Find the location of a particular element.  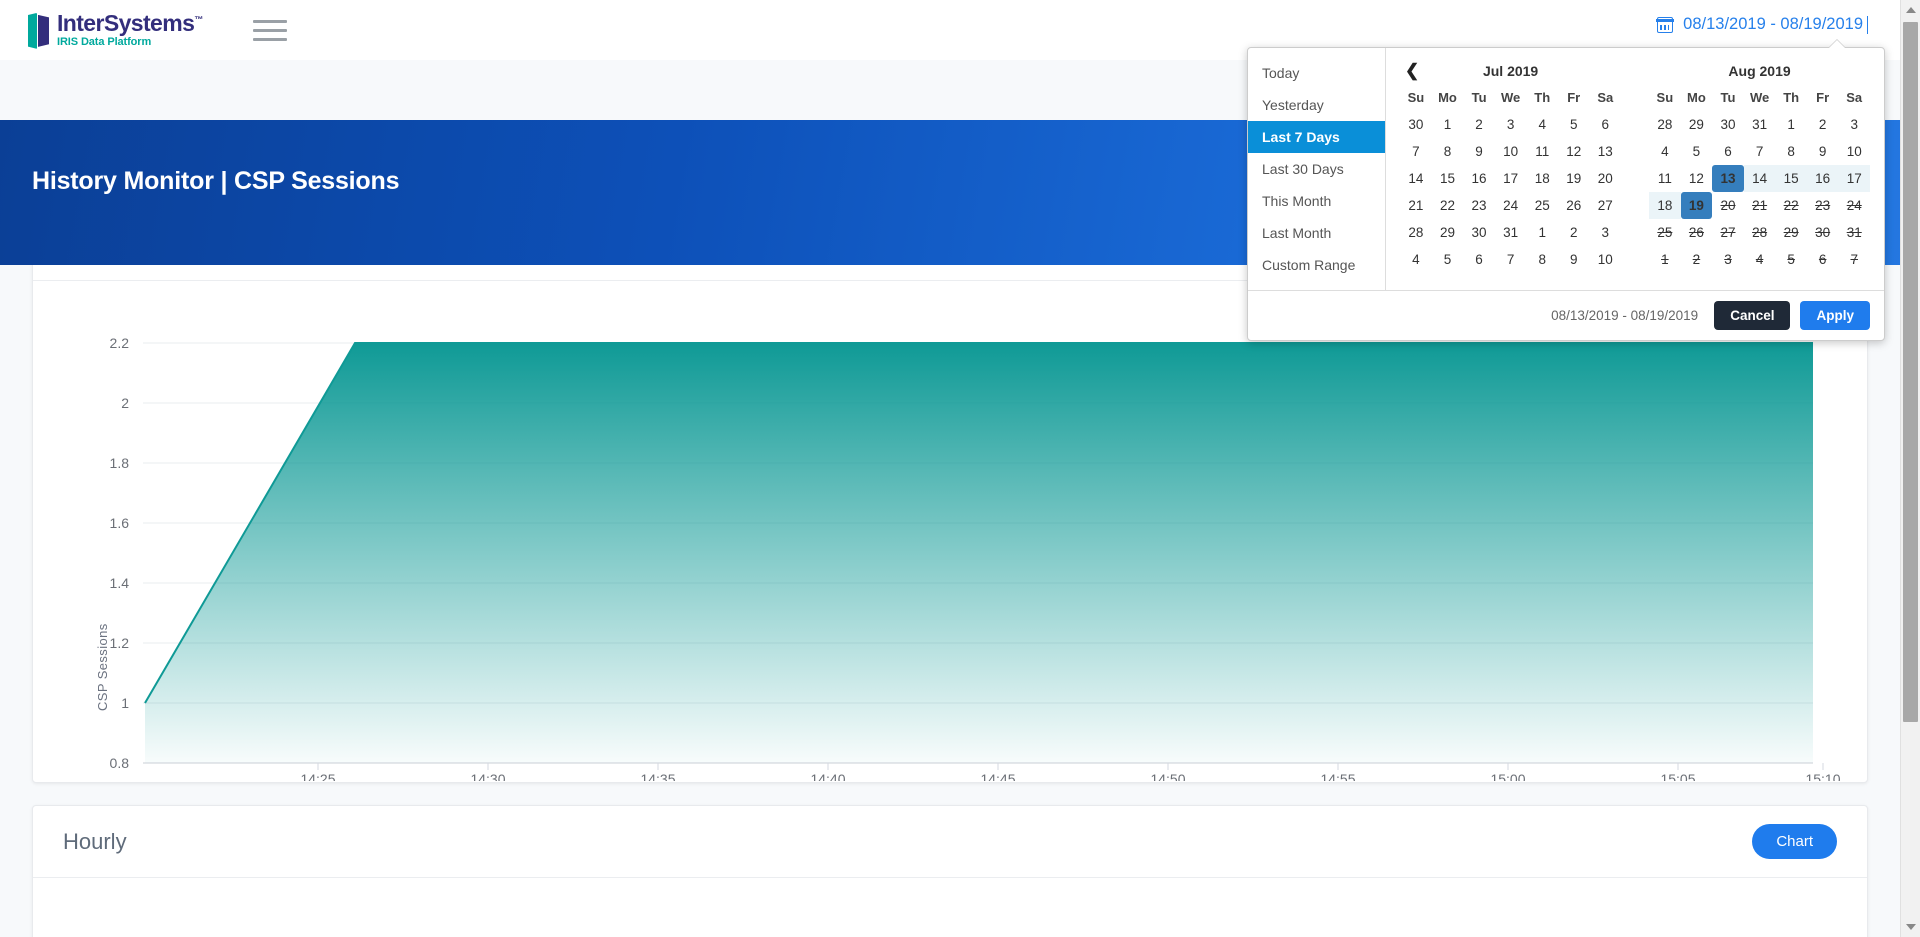

weekday-we: We is located at coordinates (1759, 97).